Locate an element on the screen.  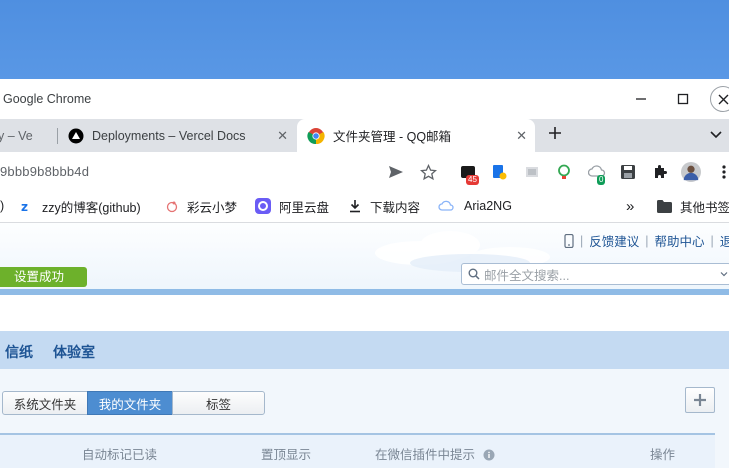
send-icon is located at coordinates (396, 172).